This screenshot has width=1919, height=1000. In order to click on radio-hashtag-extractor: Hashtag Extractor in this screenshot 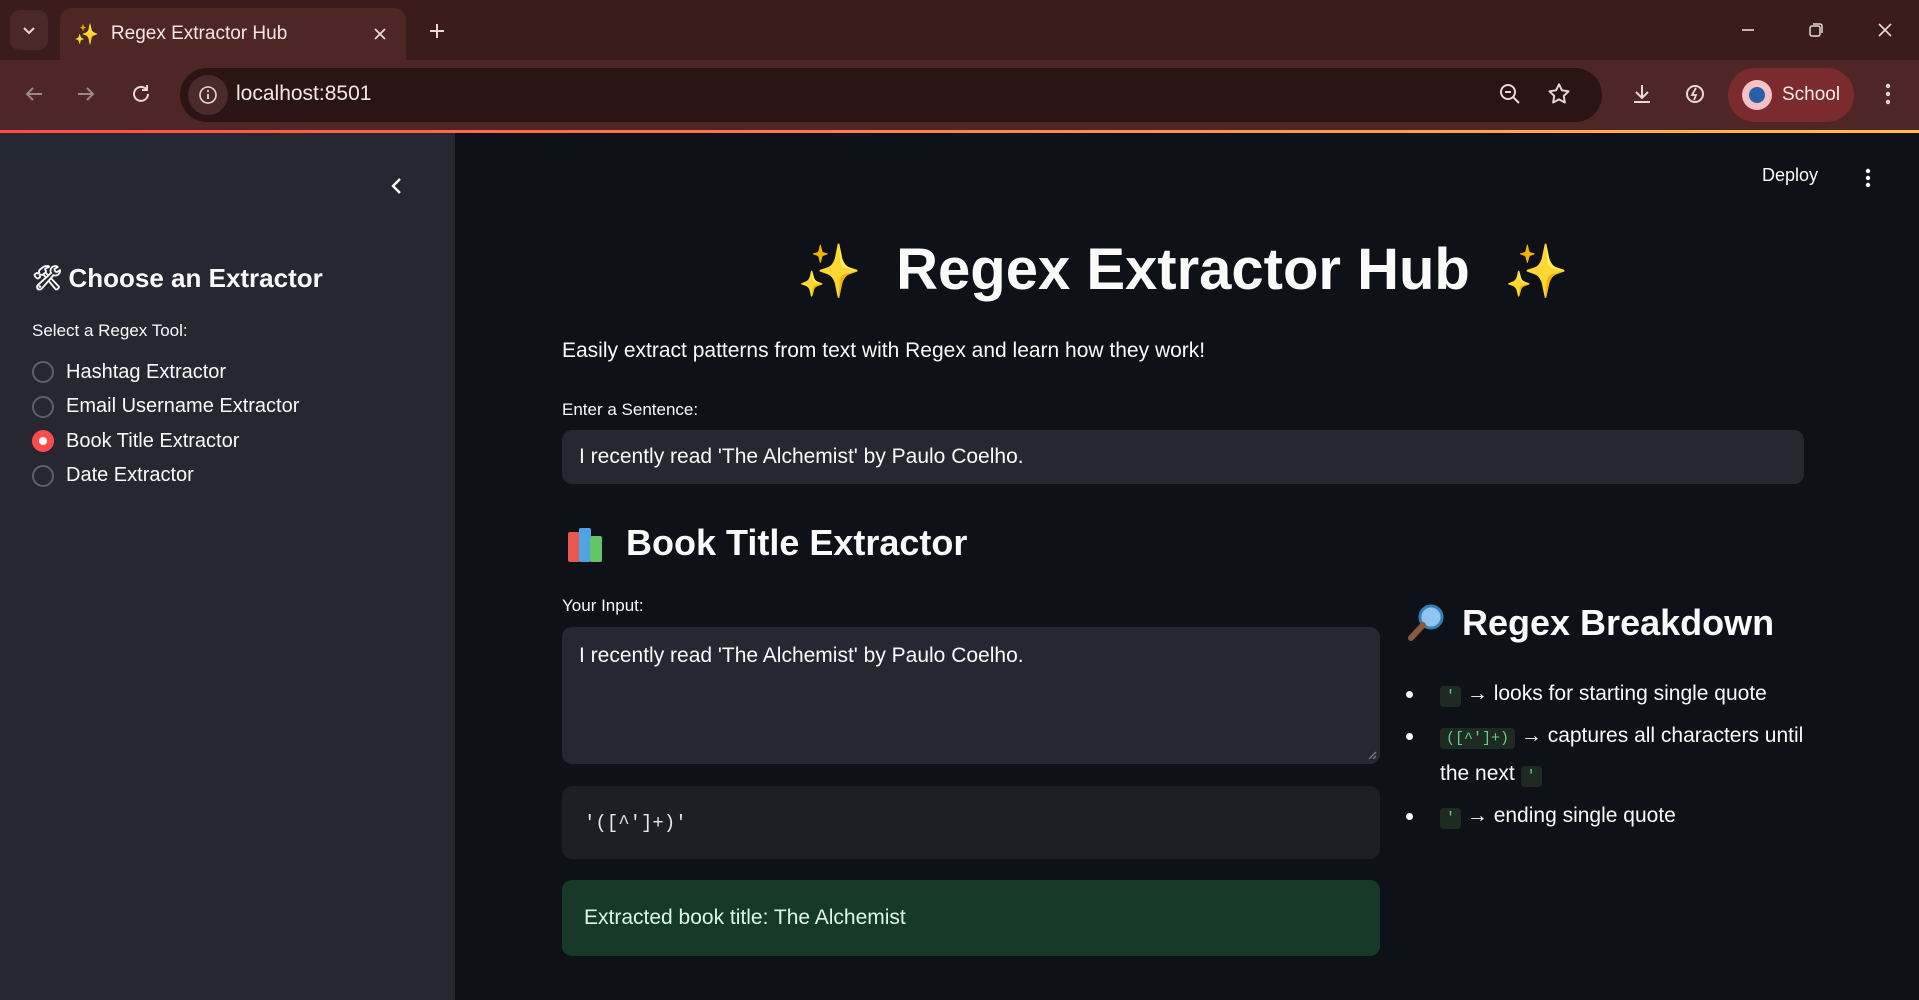, I will do `click(165, 372)`.